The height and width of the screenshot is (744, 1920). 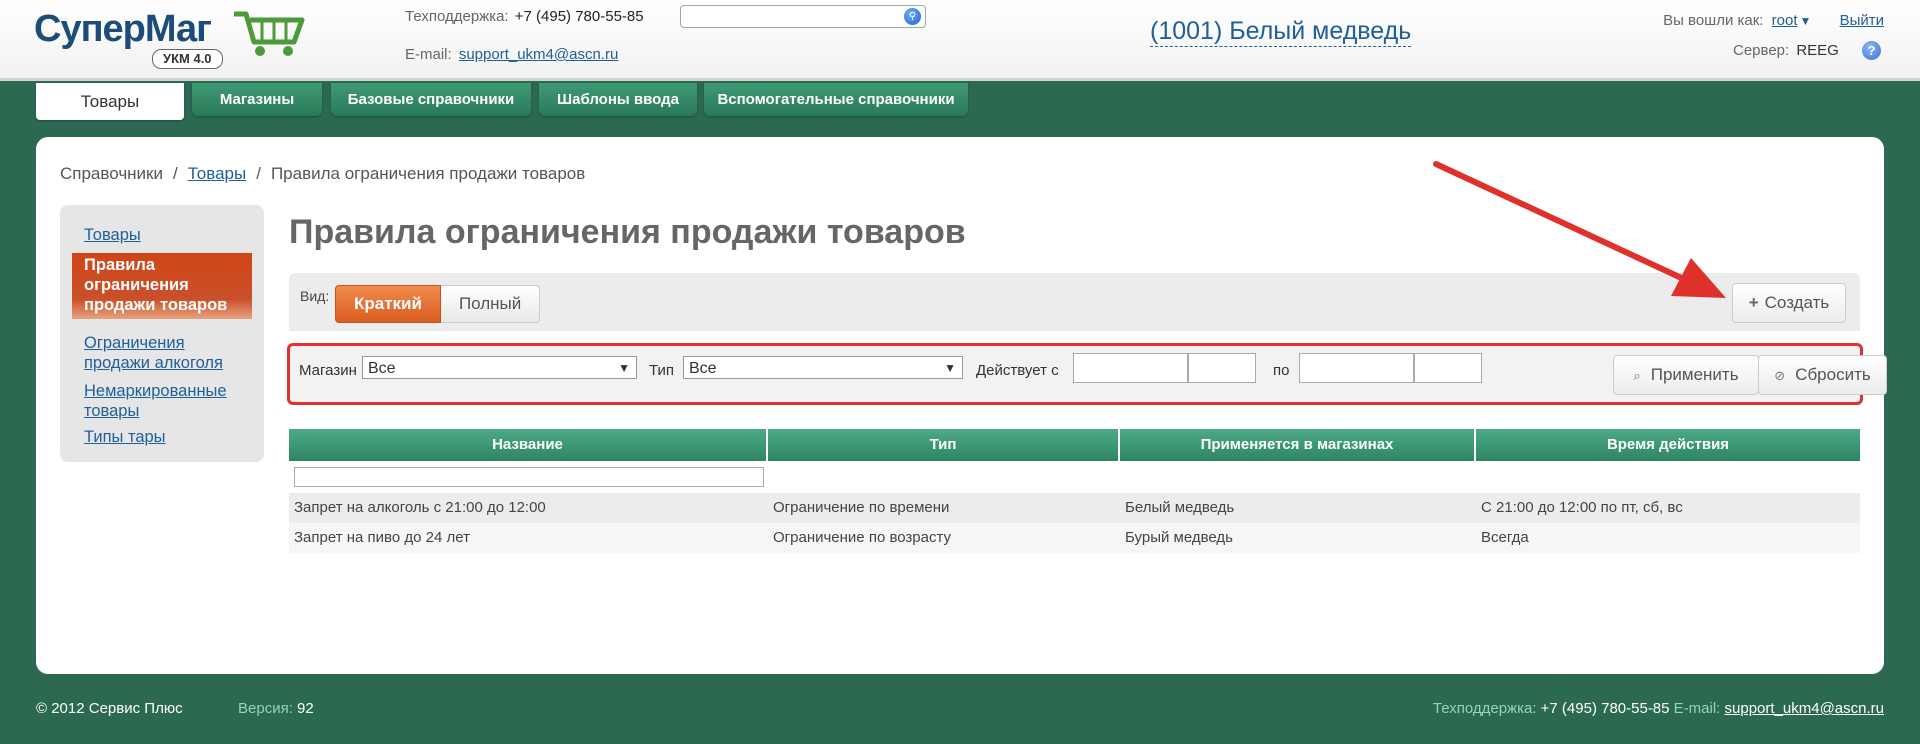 What do you see at coordinates (269, 33) in the screenshot?
I see `cart-icon` at bounding box center [269, 33].